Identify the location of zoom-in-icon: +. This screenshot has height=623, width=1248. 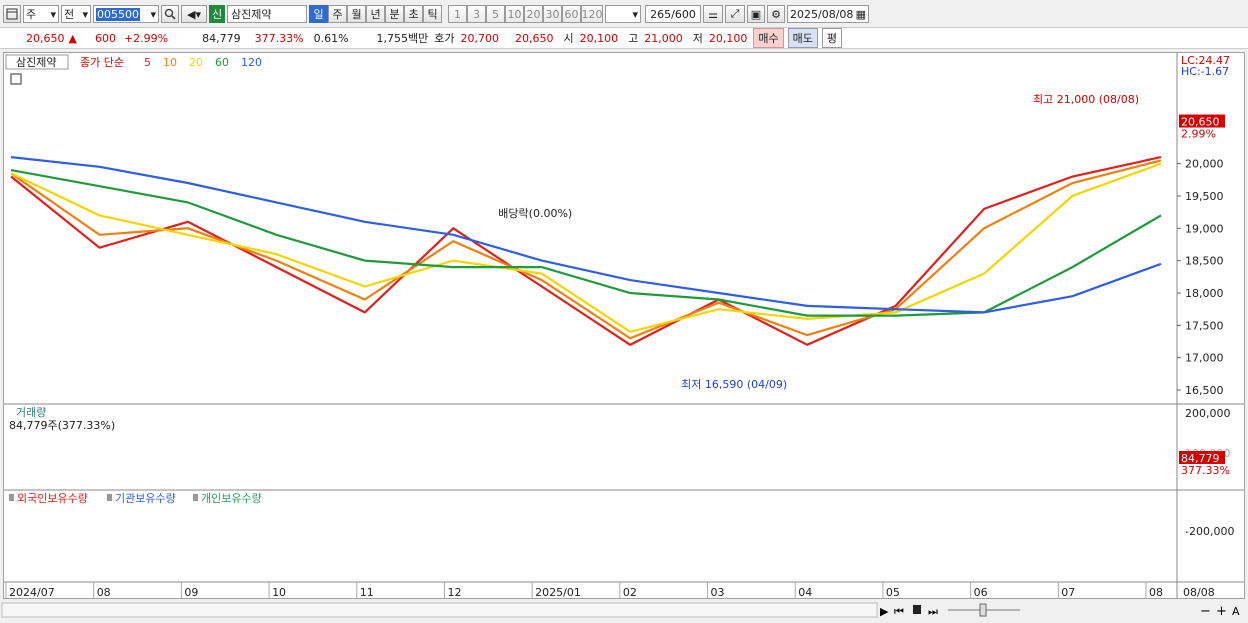
(1221, 611).